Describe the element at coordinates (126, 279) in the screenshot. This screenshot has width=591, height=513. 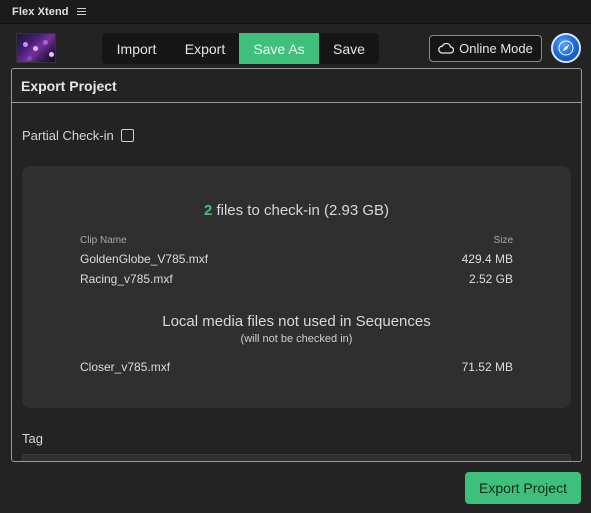
I see `file-name: Racing_v785.mxf` at that location.